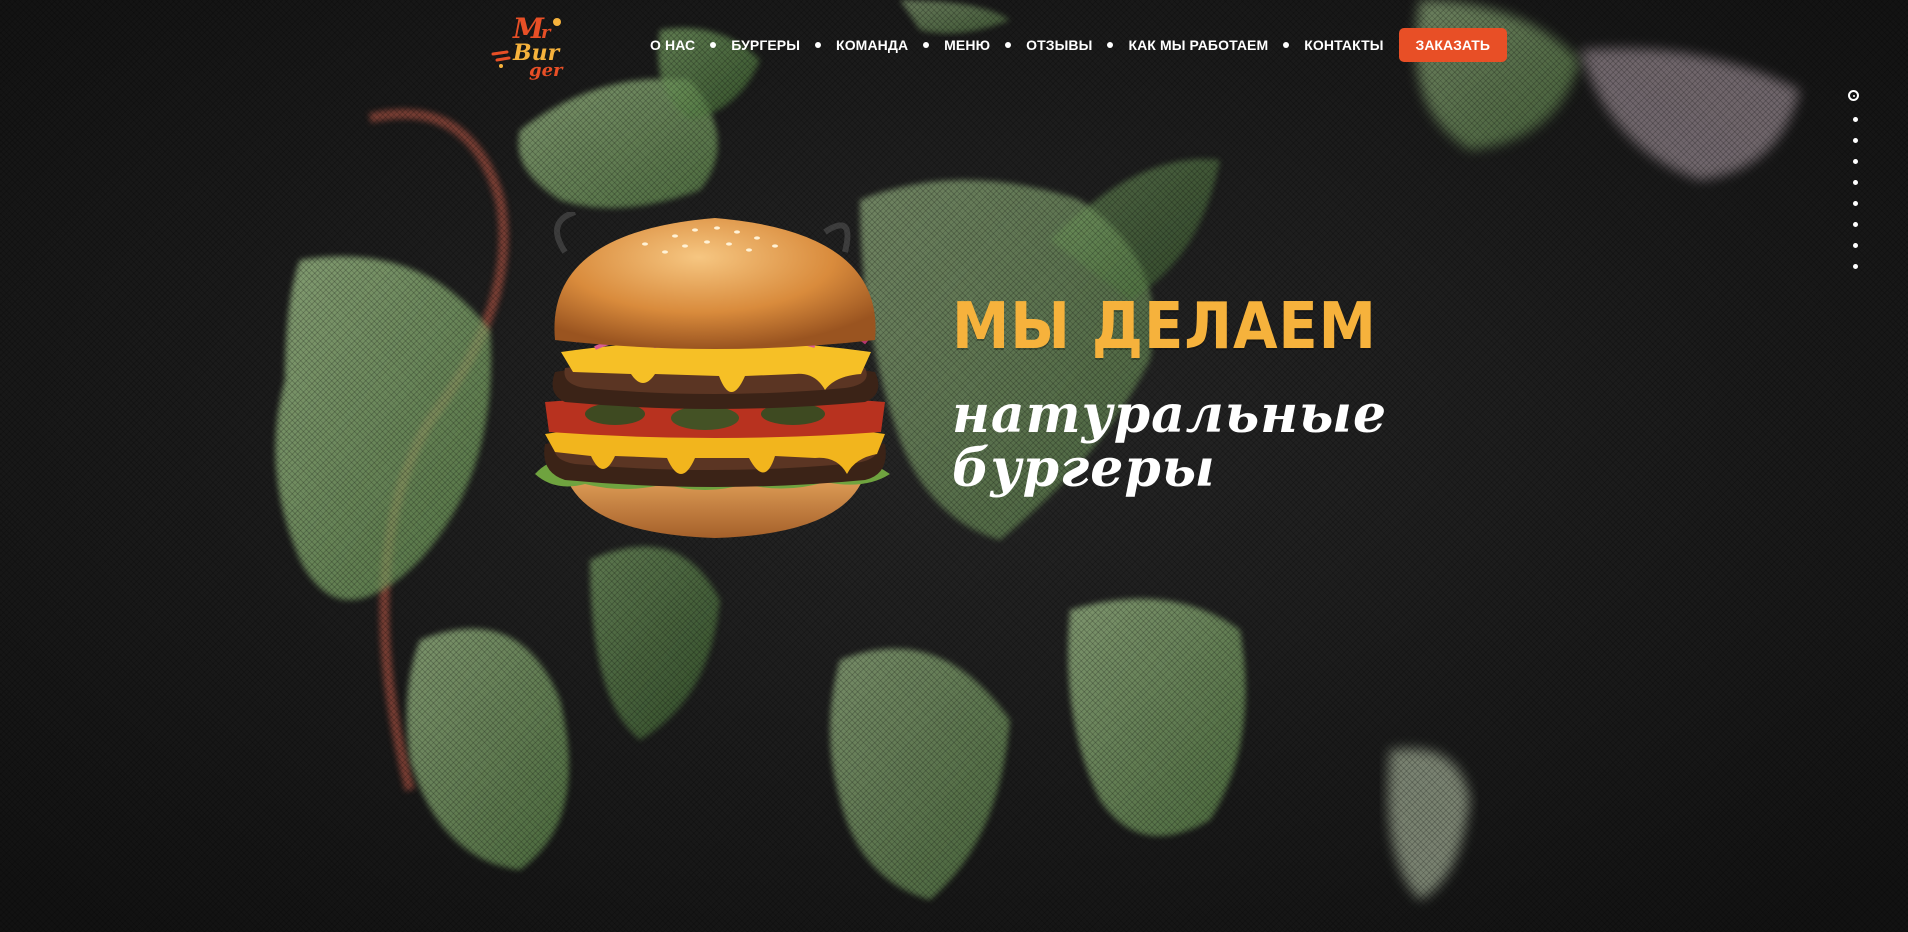 Image resolution: width=1908 pixels, height=932 pixels. Describe the element at coordinates (1170, 414) in the screenshot. I see `hero-subline-line-1: натуральные` at that location.